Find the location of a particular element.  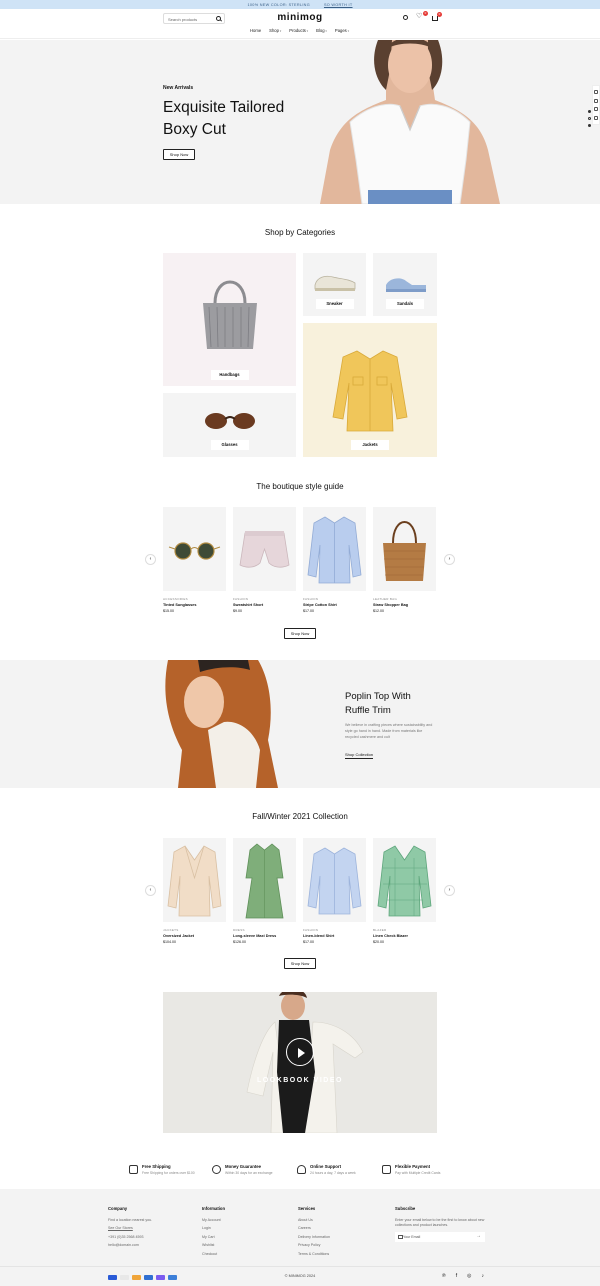

email-input: Your Email → is located at coordinates (440, 1237).